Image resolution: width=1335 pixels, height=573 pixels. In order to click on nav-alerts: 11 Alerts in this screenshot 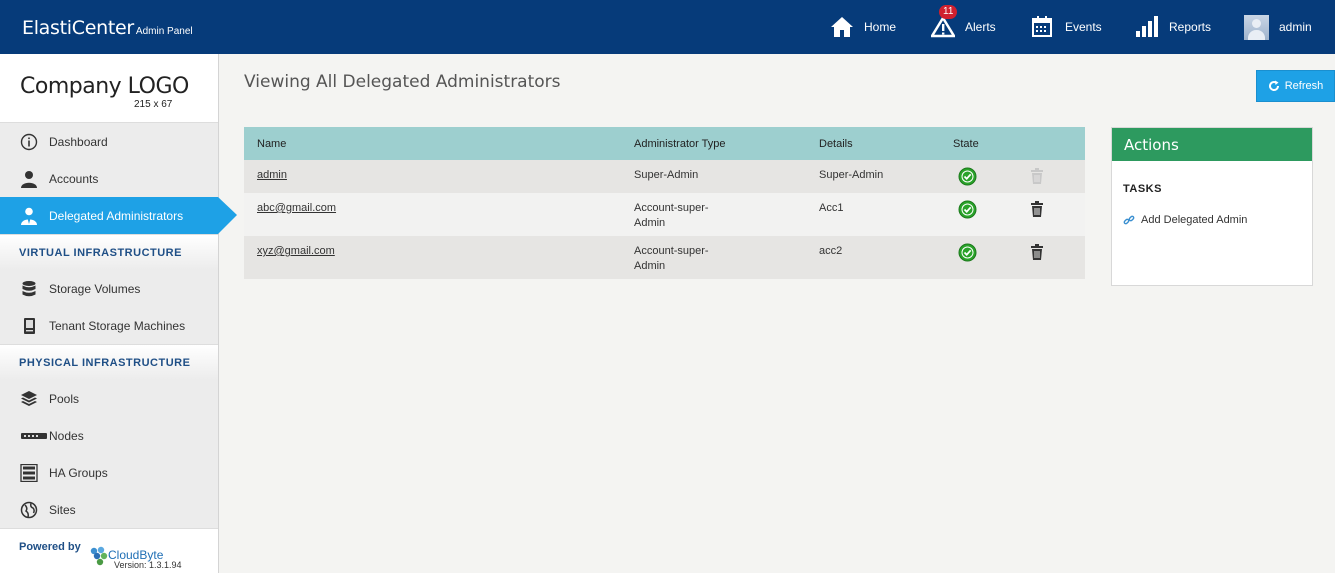, I will do `click(962, 27)`.